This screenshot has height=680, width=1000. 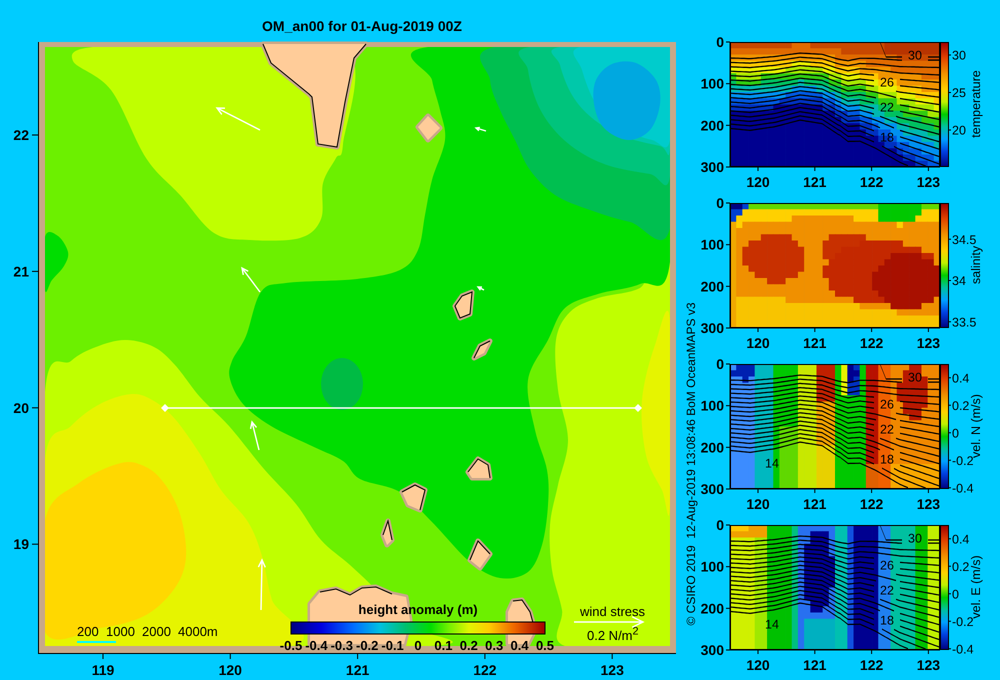 I want to click on colorbar-tick-label: 33.5, so click(x=964, y=322).